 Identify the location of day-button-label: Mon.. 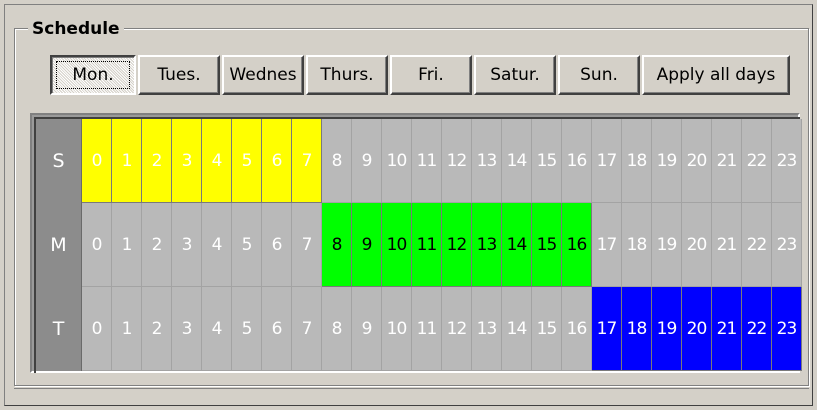
(93, 75).